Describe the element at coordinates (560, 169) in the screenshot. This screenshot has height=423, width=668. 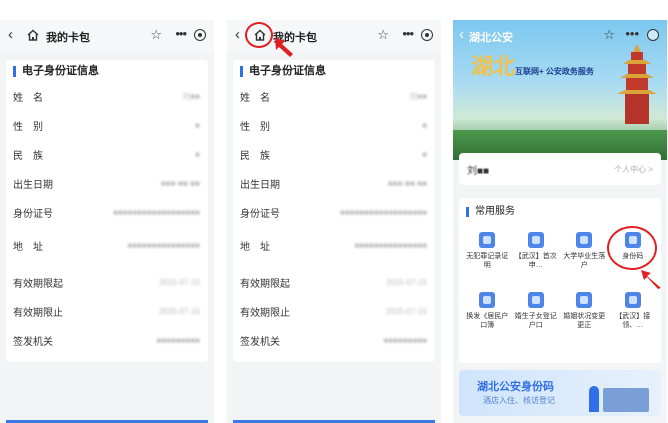
I see `user-bar: 刘■■ 个人中心 >` at that location.